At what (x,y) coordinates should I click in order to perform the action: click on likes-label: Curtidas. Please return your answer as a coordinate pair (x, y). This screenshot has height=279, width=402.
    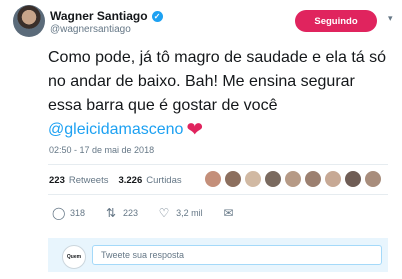
    Looking at the image, I should click on (163, 180).